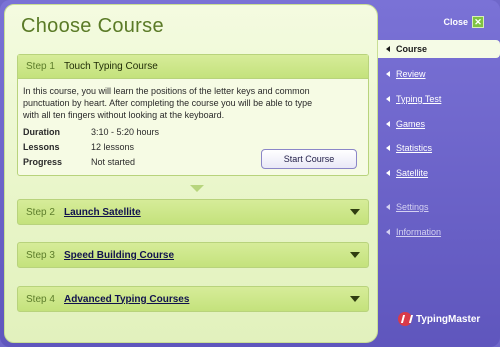 Image resolution: width=500 pixels, height=347 pixels. I want to click on typingmaster-logo: TypingMaster, so click(439, 319).